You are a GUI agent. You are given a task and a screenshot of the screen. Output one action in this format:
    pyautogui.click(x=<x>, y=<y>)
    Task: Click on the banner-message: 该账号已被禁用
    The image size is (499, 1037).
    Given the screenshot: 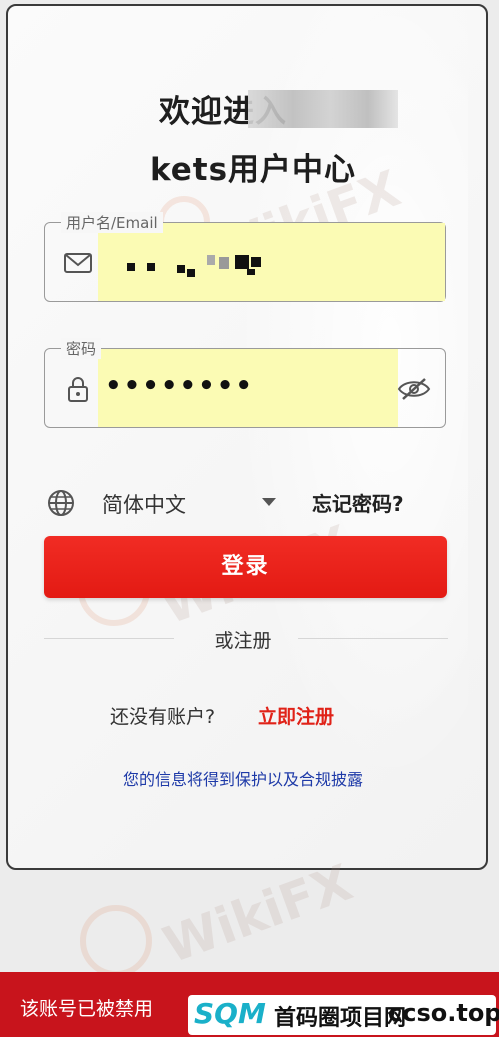 What is the action you would take?
    pyautogui.click(x=87, y=1009)
    